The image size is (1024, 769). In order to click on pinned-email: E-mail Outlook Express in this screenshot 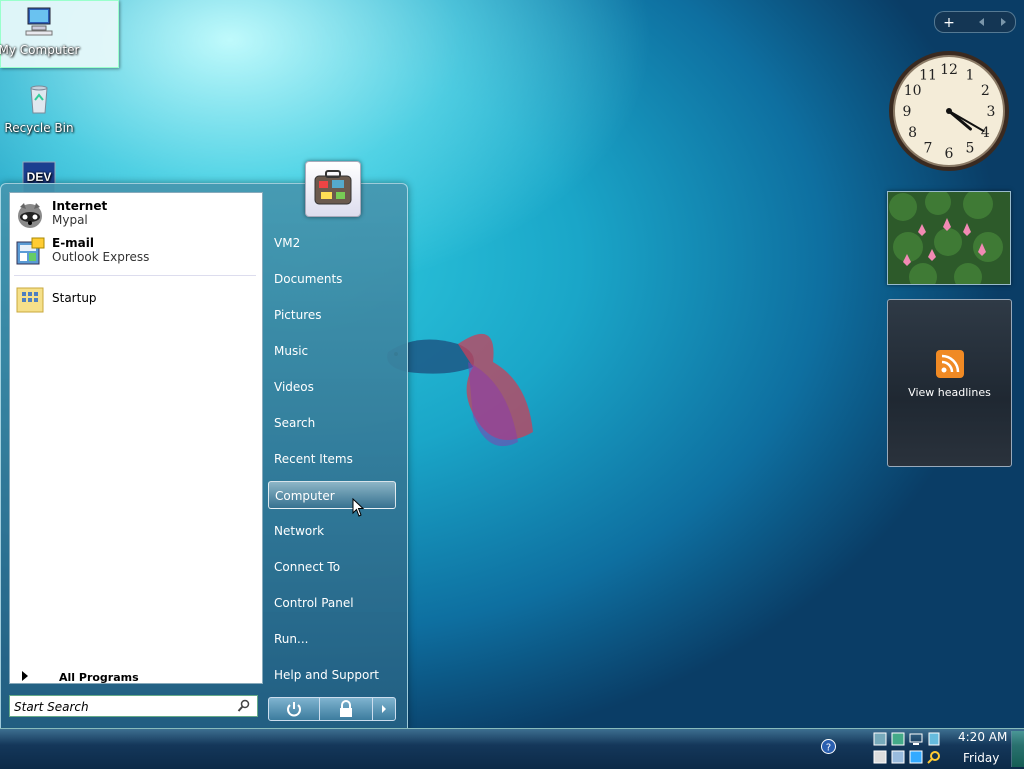, I will do `click(134, 252)`.